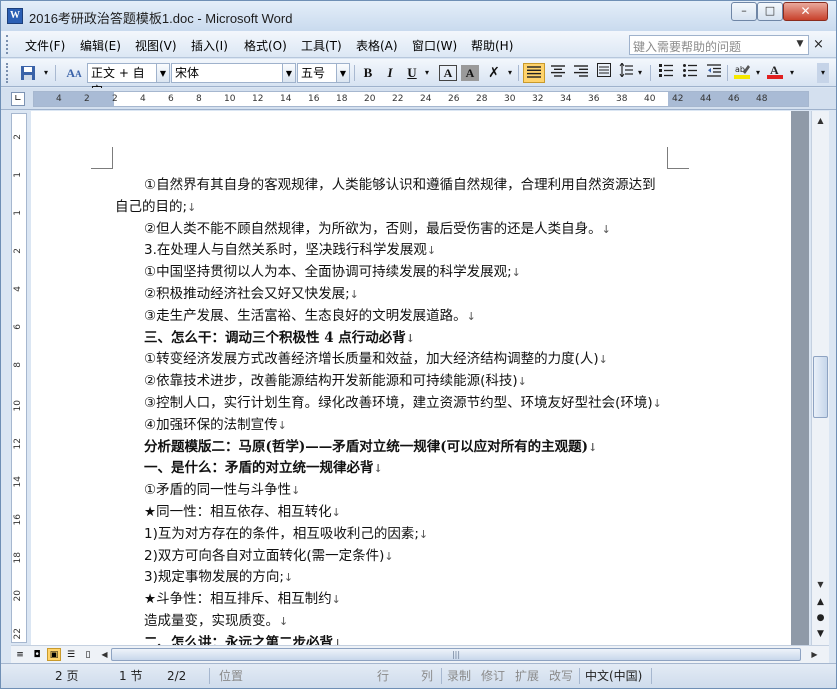 Image resolution: width=837 pixels, height=689 pixels. Describe the element at coordinates (820, 602) in the screenshot. I see `previous-page-icon: ▲` at that location.